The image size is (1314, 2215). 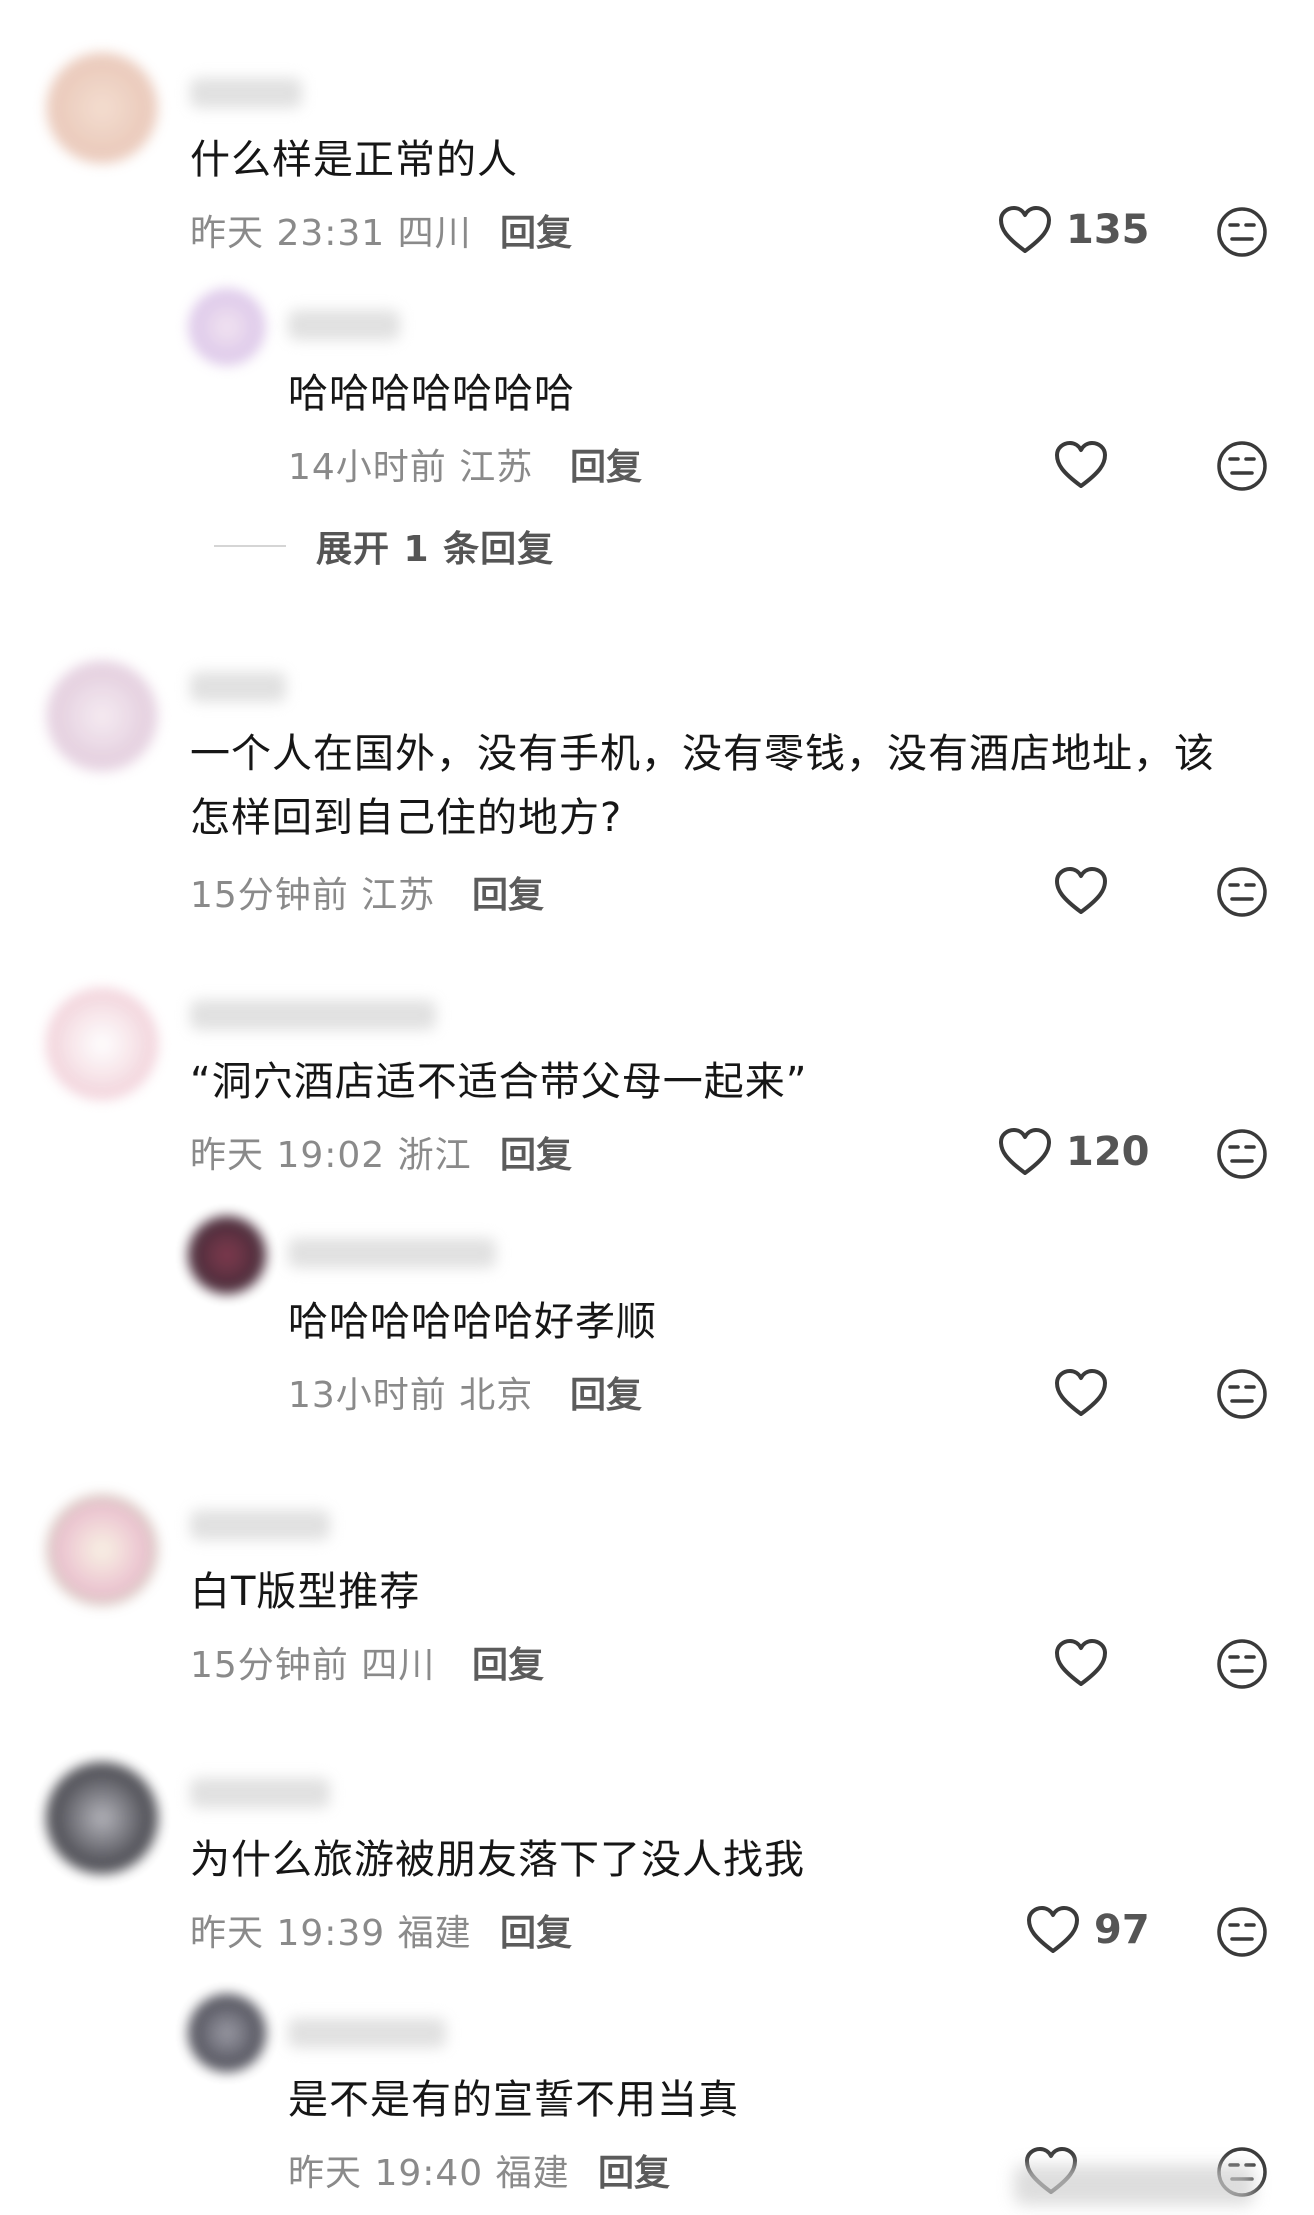 What do you see at coordinates (313, 895) in the screenshot?
I see `comment-meta: 15分钟前 江苏` at bounding box center [313, 895].